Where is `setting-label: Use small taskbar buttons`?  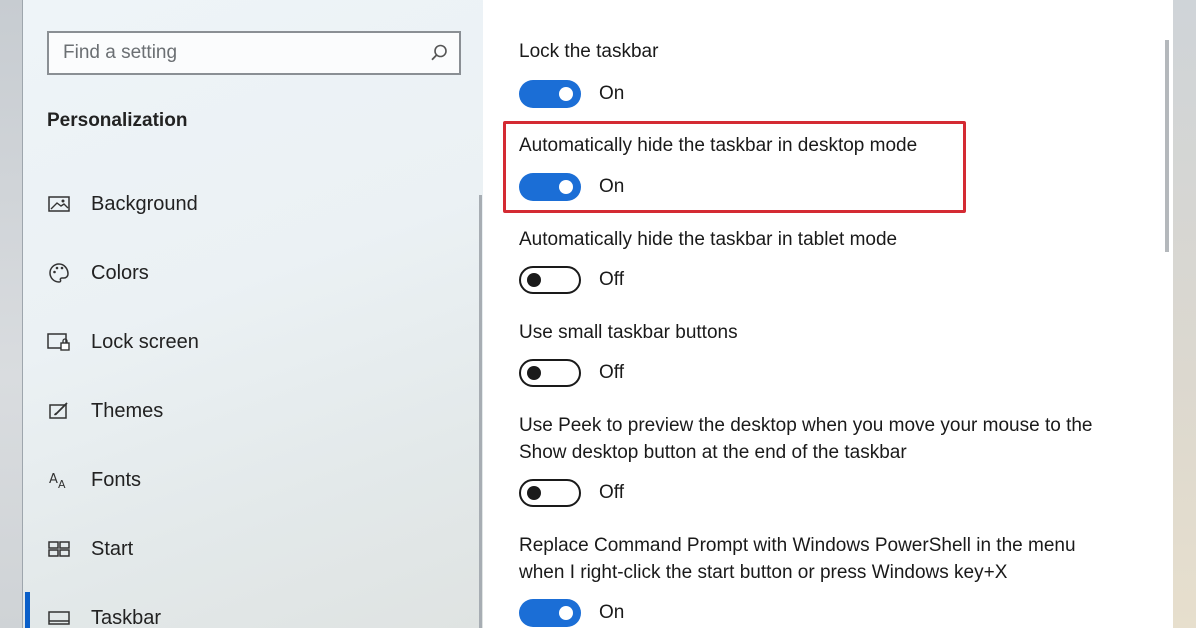
setting-label: Use small taskbar buttons is located at coordinates (628, 332).